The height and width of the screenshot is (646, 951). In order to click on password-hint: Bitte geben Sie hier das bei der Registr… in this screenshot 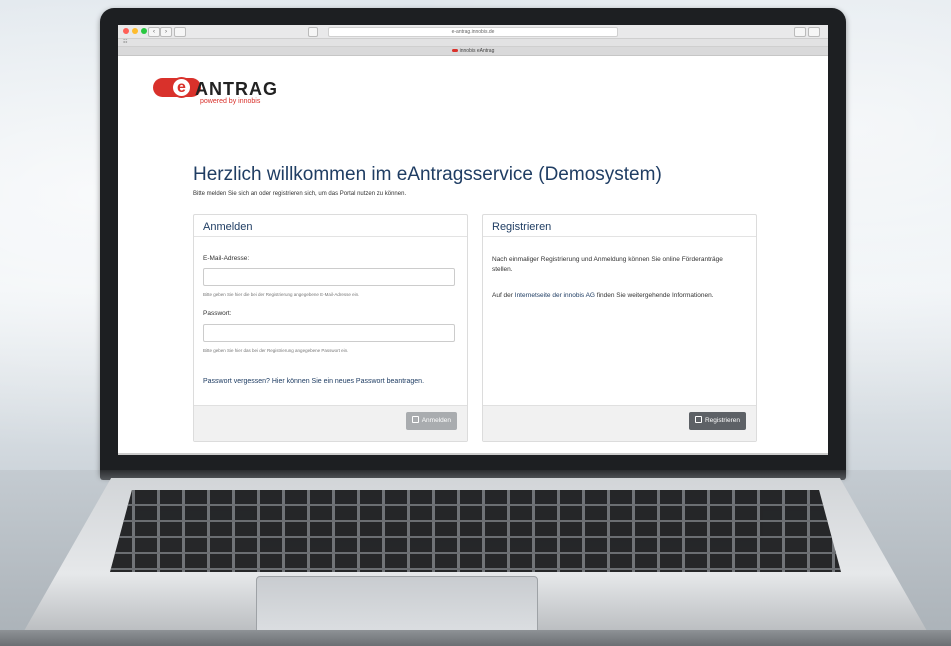, I will do `click(276, 350)`.